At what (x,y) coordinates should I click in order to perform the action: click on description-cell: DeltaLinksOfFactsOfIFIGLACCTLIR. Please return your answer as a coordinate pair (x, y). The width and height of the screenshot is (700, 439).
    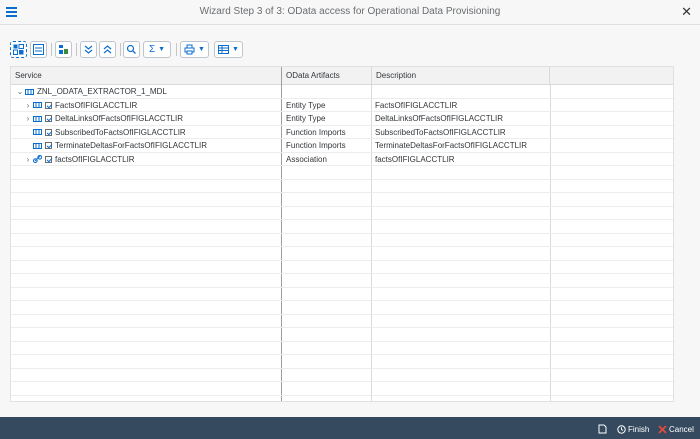
    Looking at the image, I should click on (439, 118).